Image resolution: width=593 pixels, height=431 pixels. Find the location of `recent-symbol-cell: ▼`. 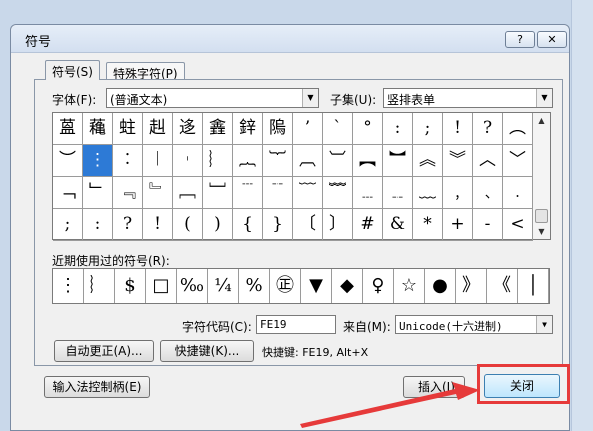

recent-symbol-cell: ▼ is located at coordinates (316, 286).